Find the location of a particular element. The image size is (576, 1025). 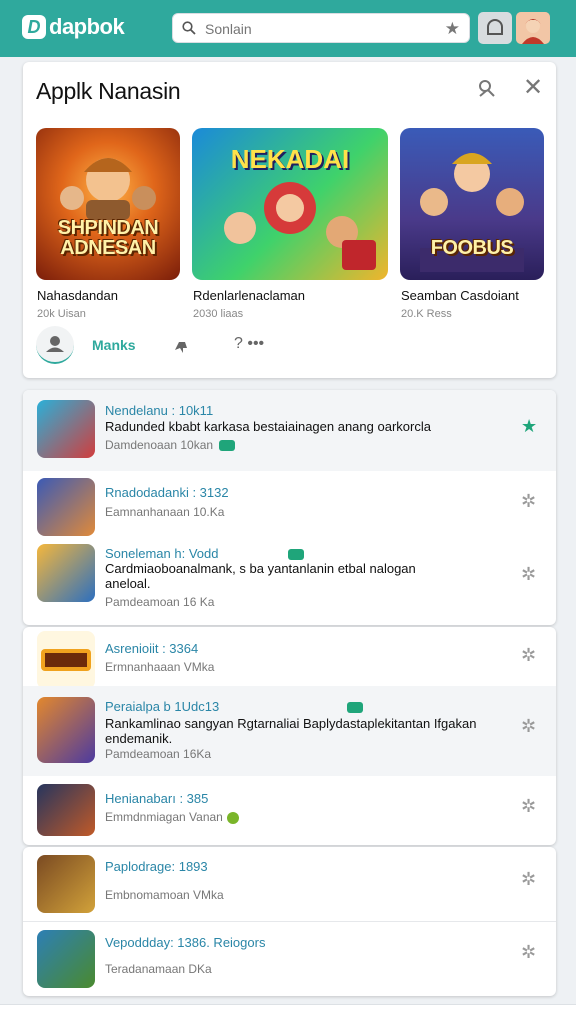

app-logo: D dapbok is located at coordinates (73, 27).